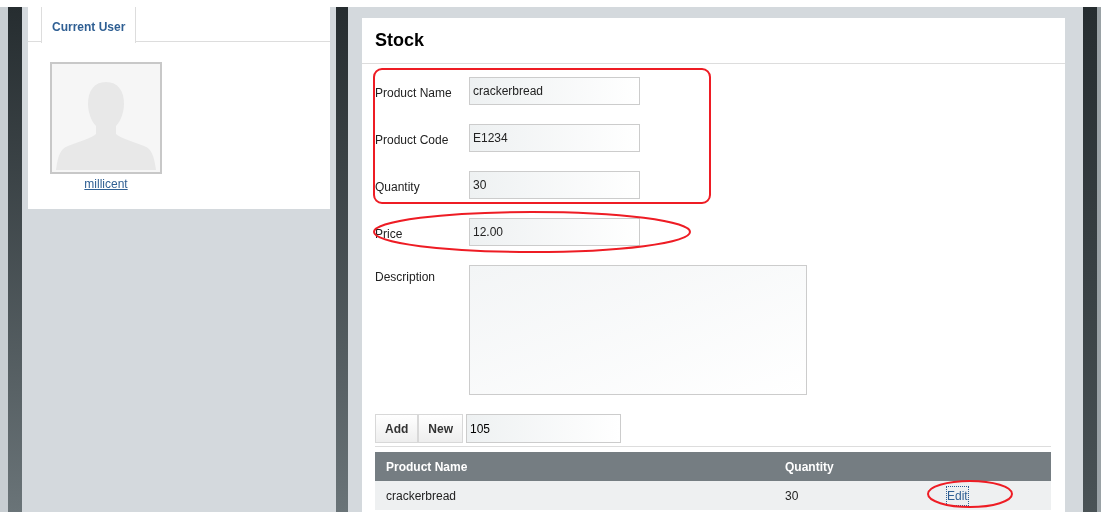 Image resolution: width=1101 pixels, height=512 pixels. Describe the element at coordinates (421, 496) in the screenshot. I see `table-cell-text: crackerbread` at that location.